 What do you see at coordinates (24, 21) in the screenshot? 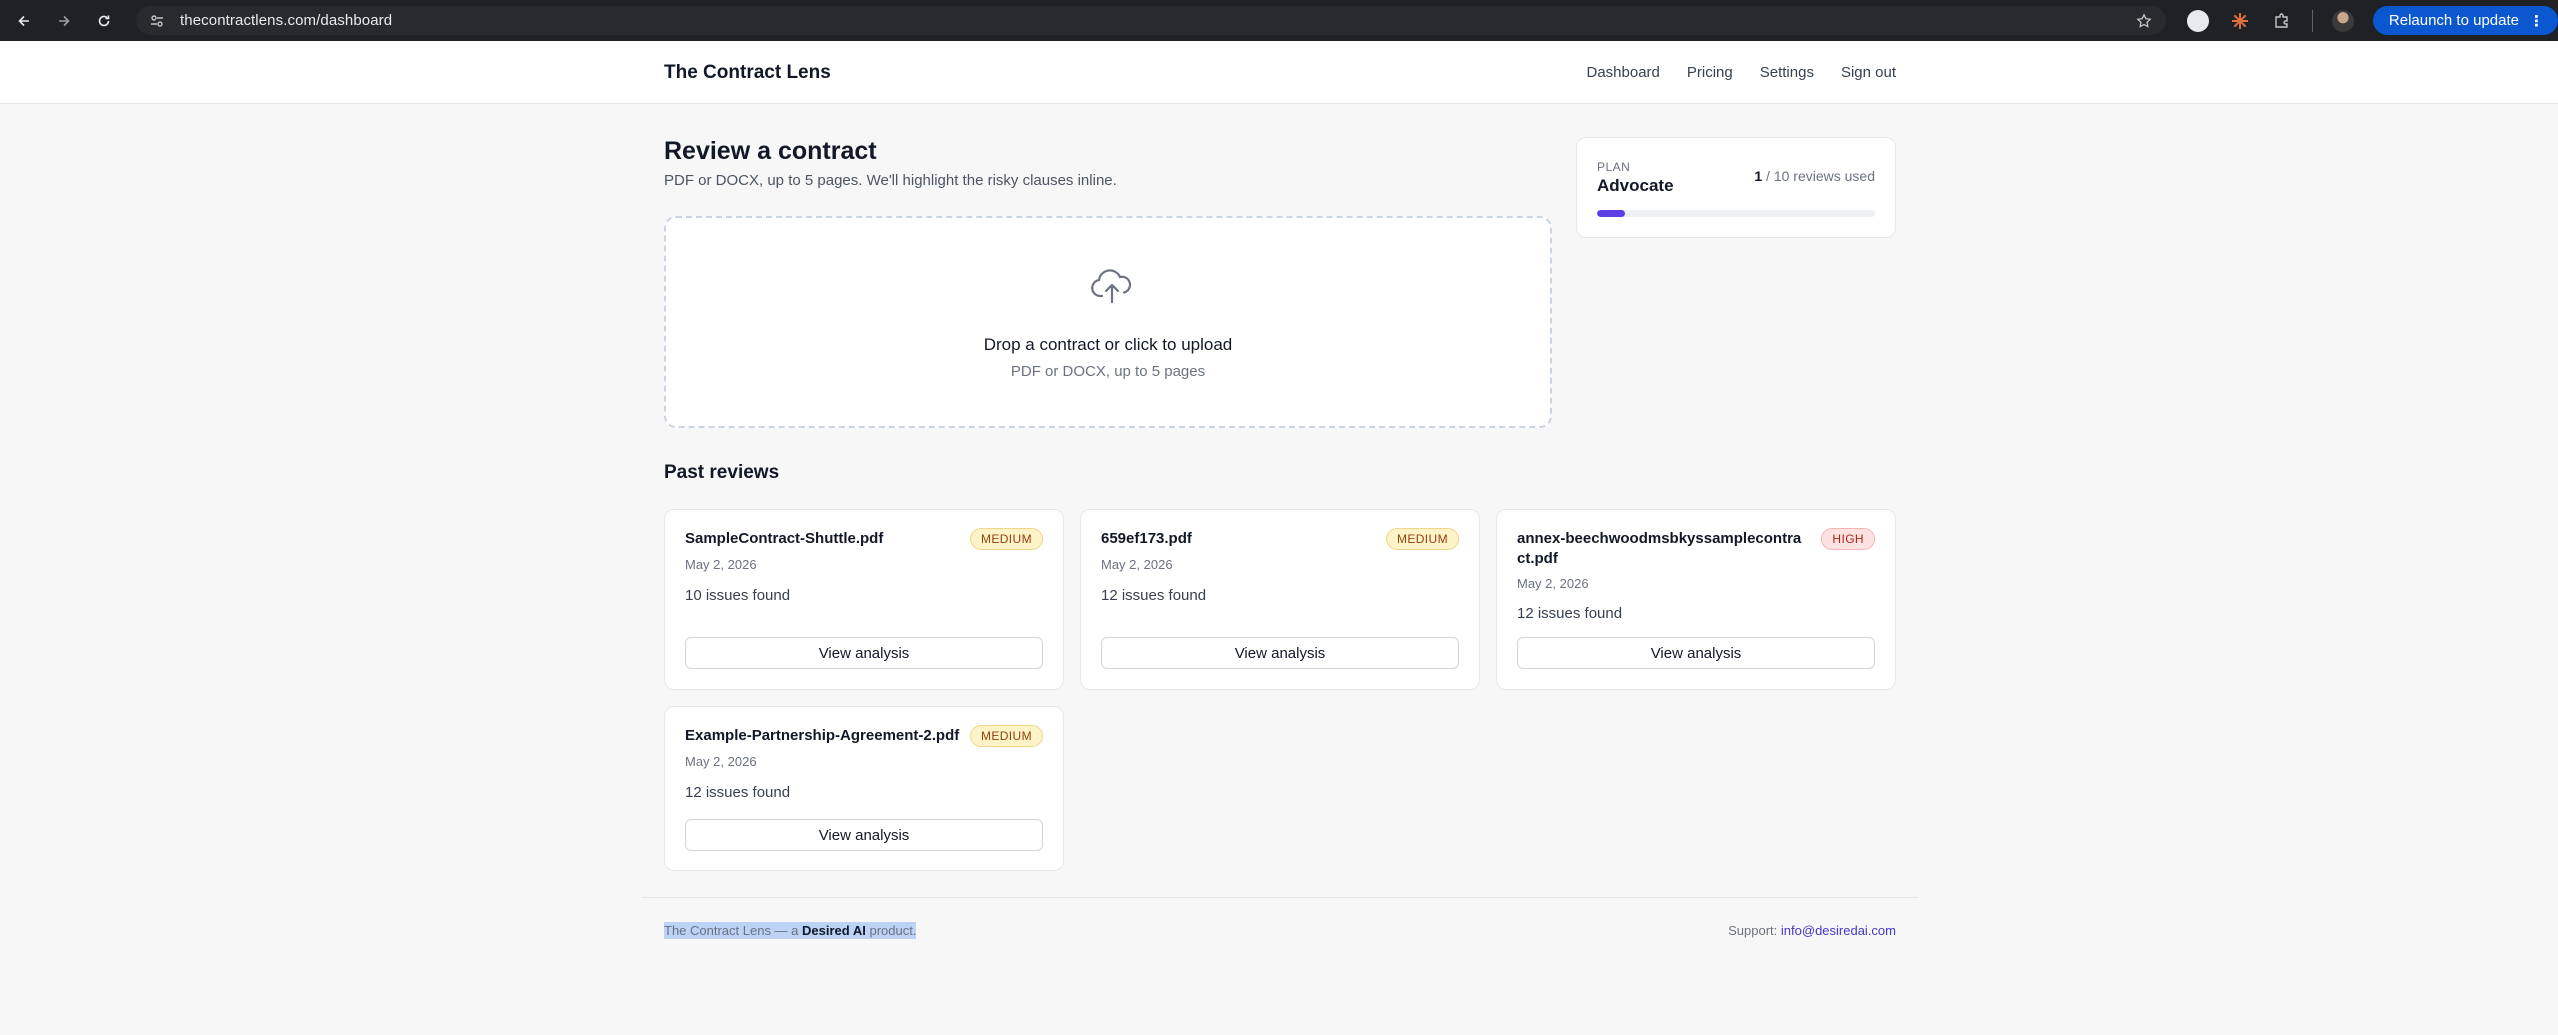
I see `back-icon` at bounding box center [24, 21].